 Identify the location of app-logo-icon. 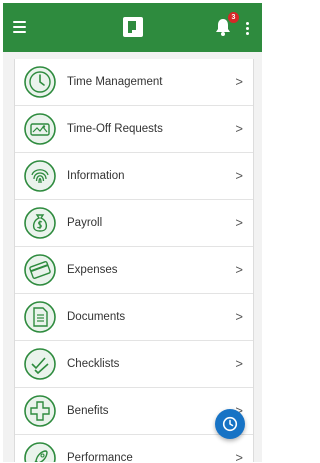
(133, 27).